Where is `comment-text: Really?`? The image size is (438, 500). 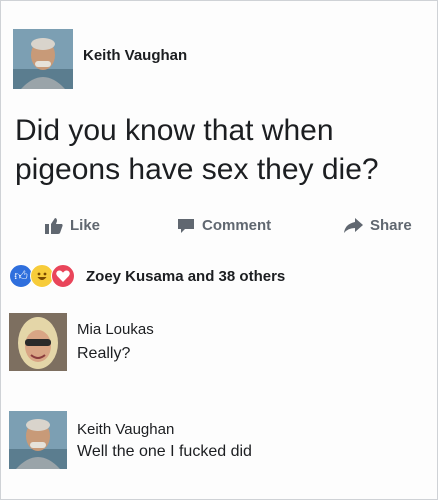
comment-text: Really? is located at coordinates (104, 353).